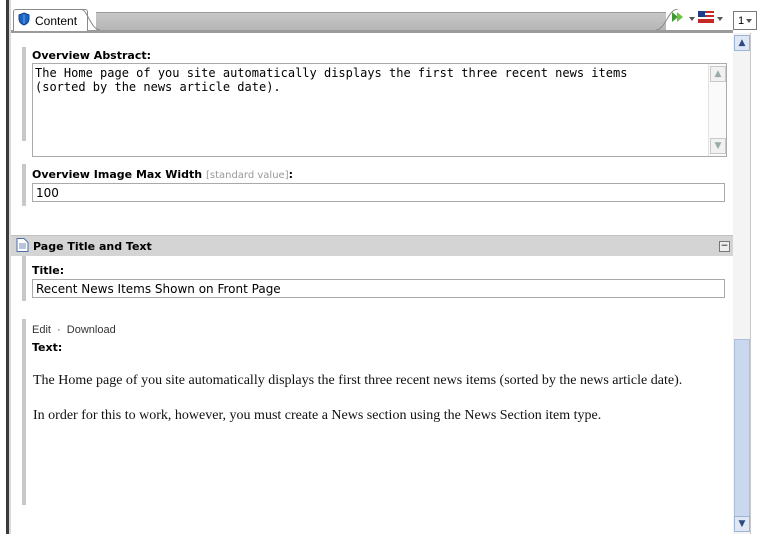 This screenshot has height=534, width=759. Describe the element at coordinates (378, 288) in the screenshot. I see `title-input: Recent News Items Shown on Front Page` at that location.